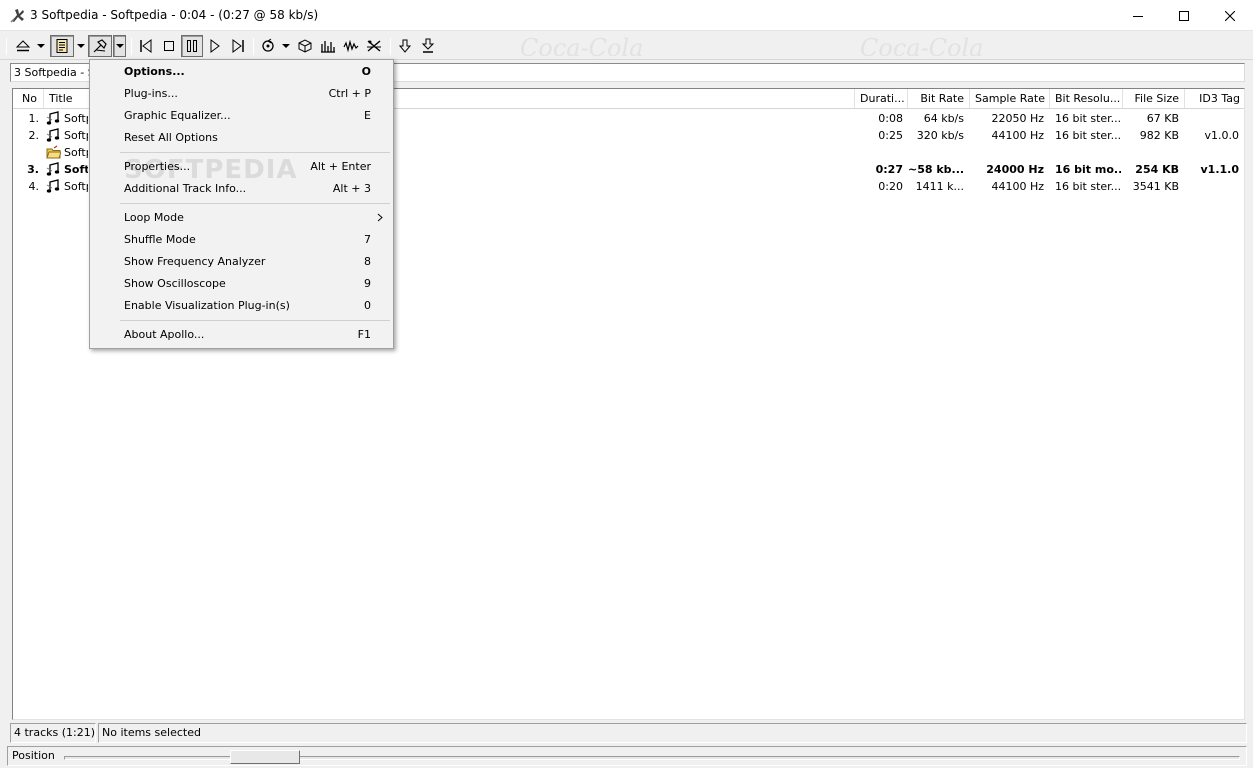 This screenshot has width=1253, height=768. I want to click on menu-item-plug-ins: Plug-ins... Ctrl + P, so click(241, 94).